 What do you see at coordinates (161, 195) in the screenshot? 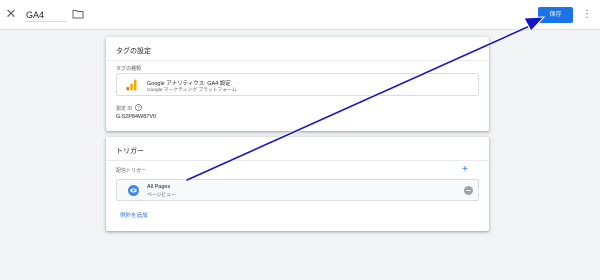
I see `trigger-type: ページビュー` at bounding box center [161, 195].